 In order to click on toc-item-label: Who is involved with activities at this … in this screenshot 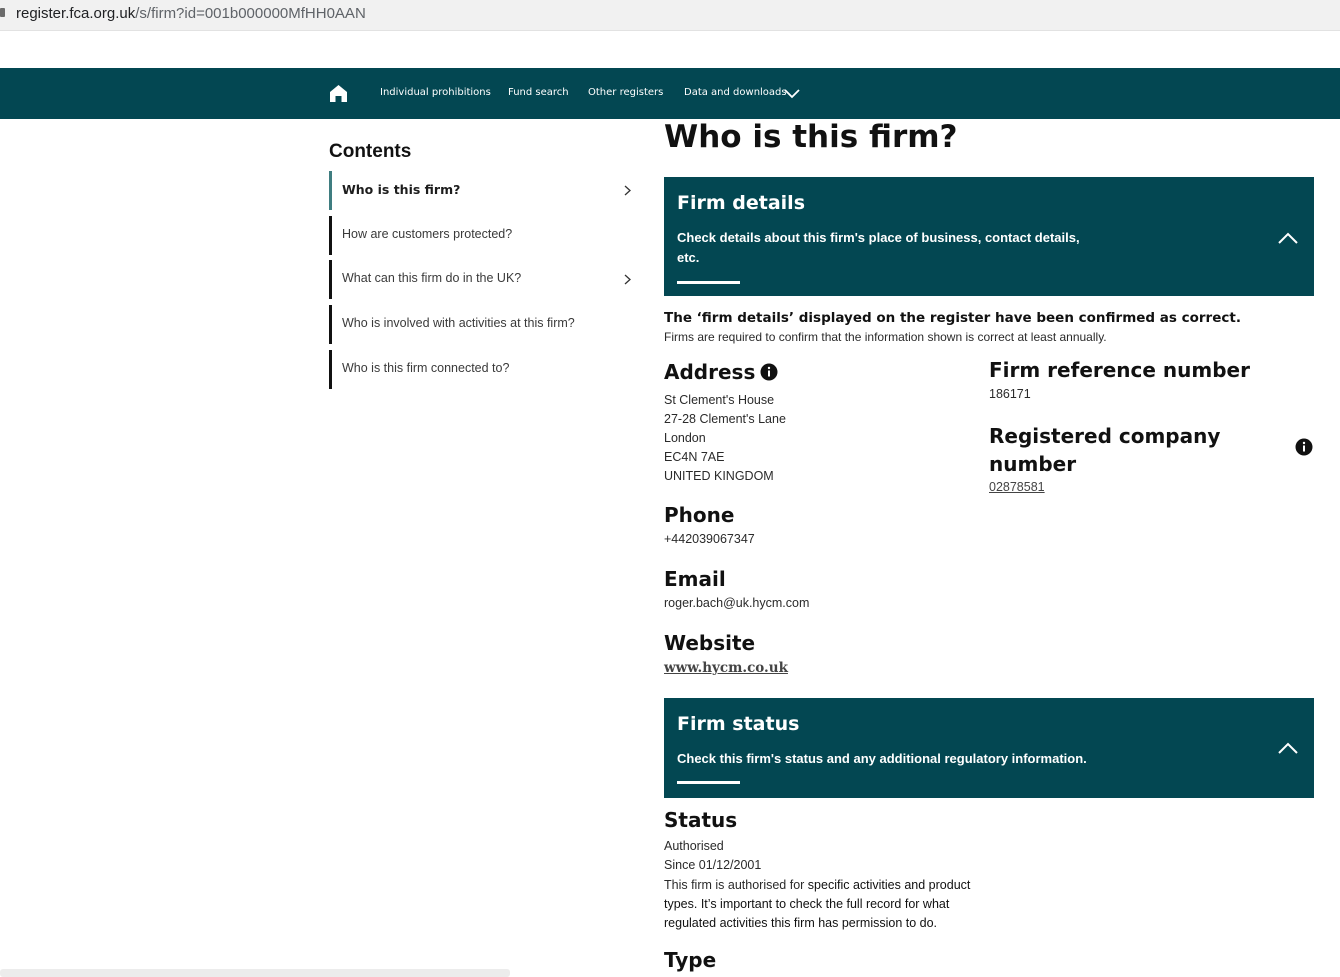, I will do `click(458, 323)`.